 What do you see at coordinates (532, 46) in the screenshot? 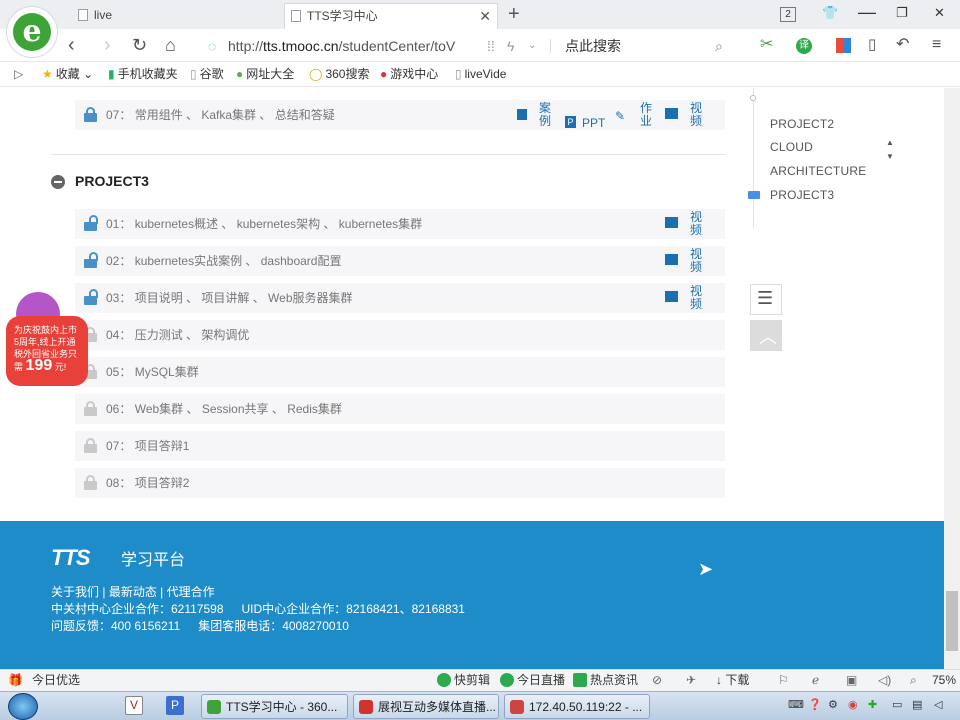
I see `chevron-down-icon: ⌄` at bounding box center [532, 46].